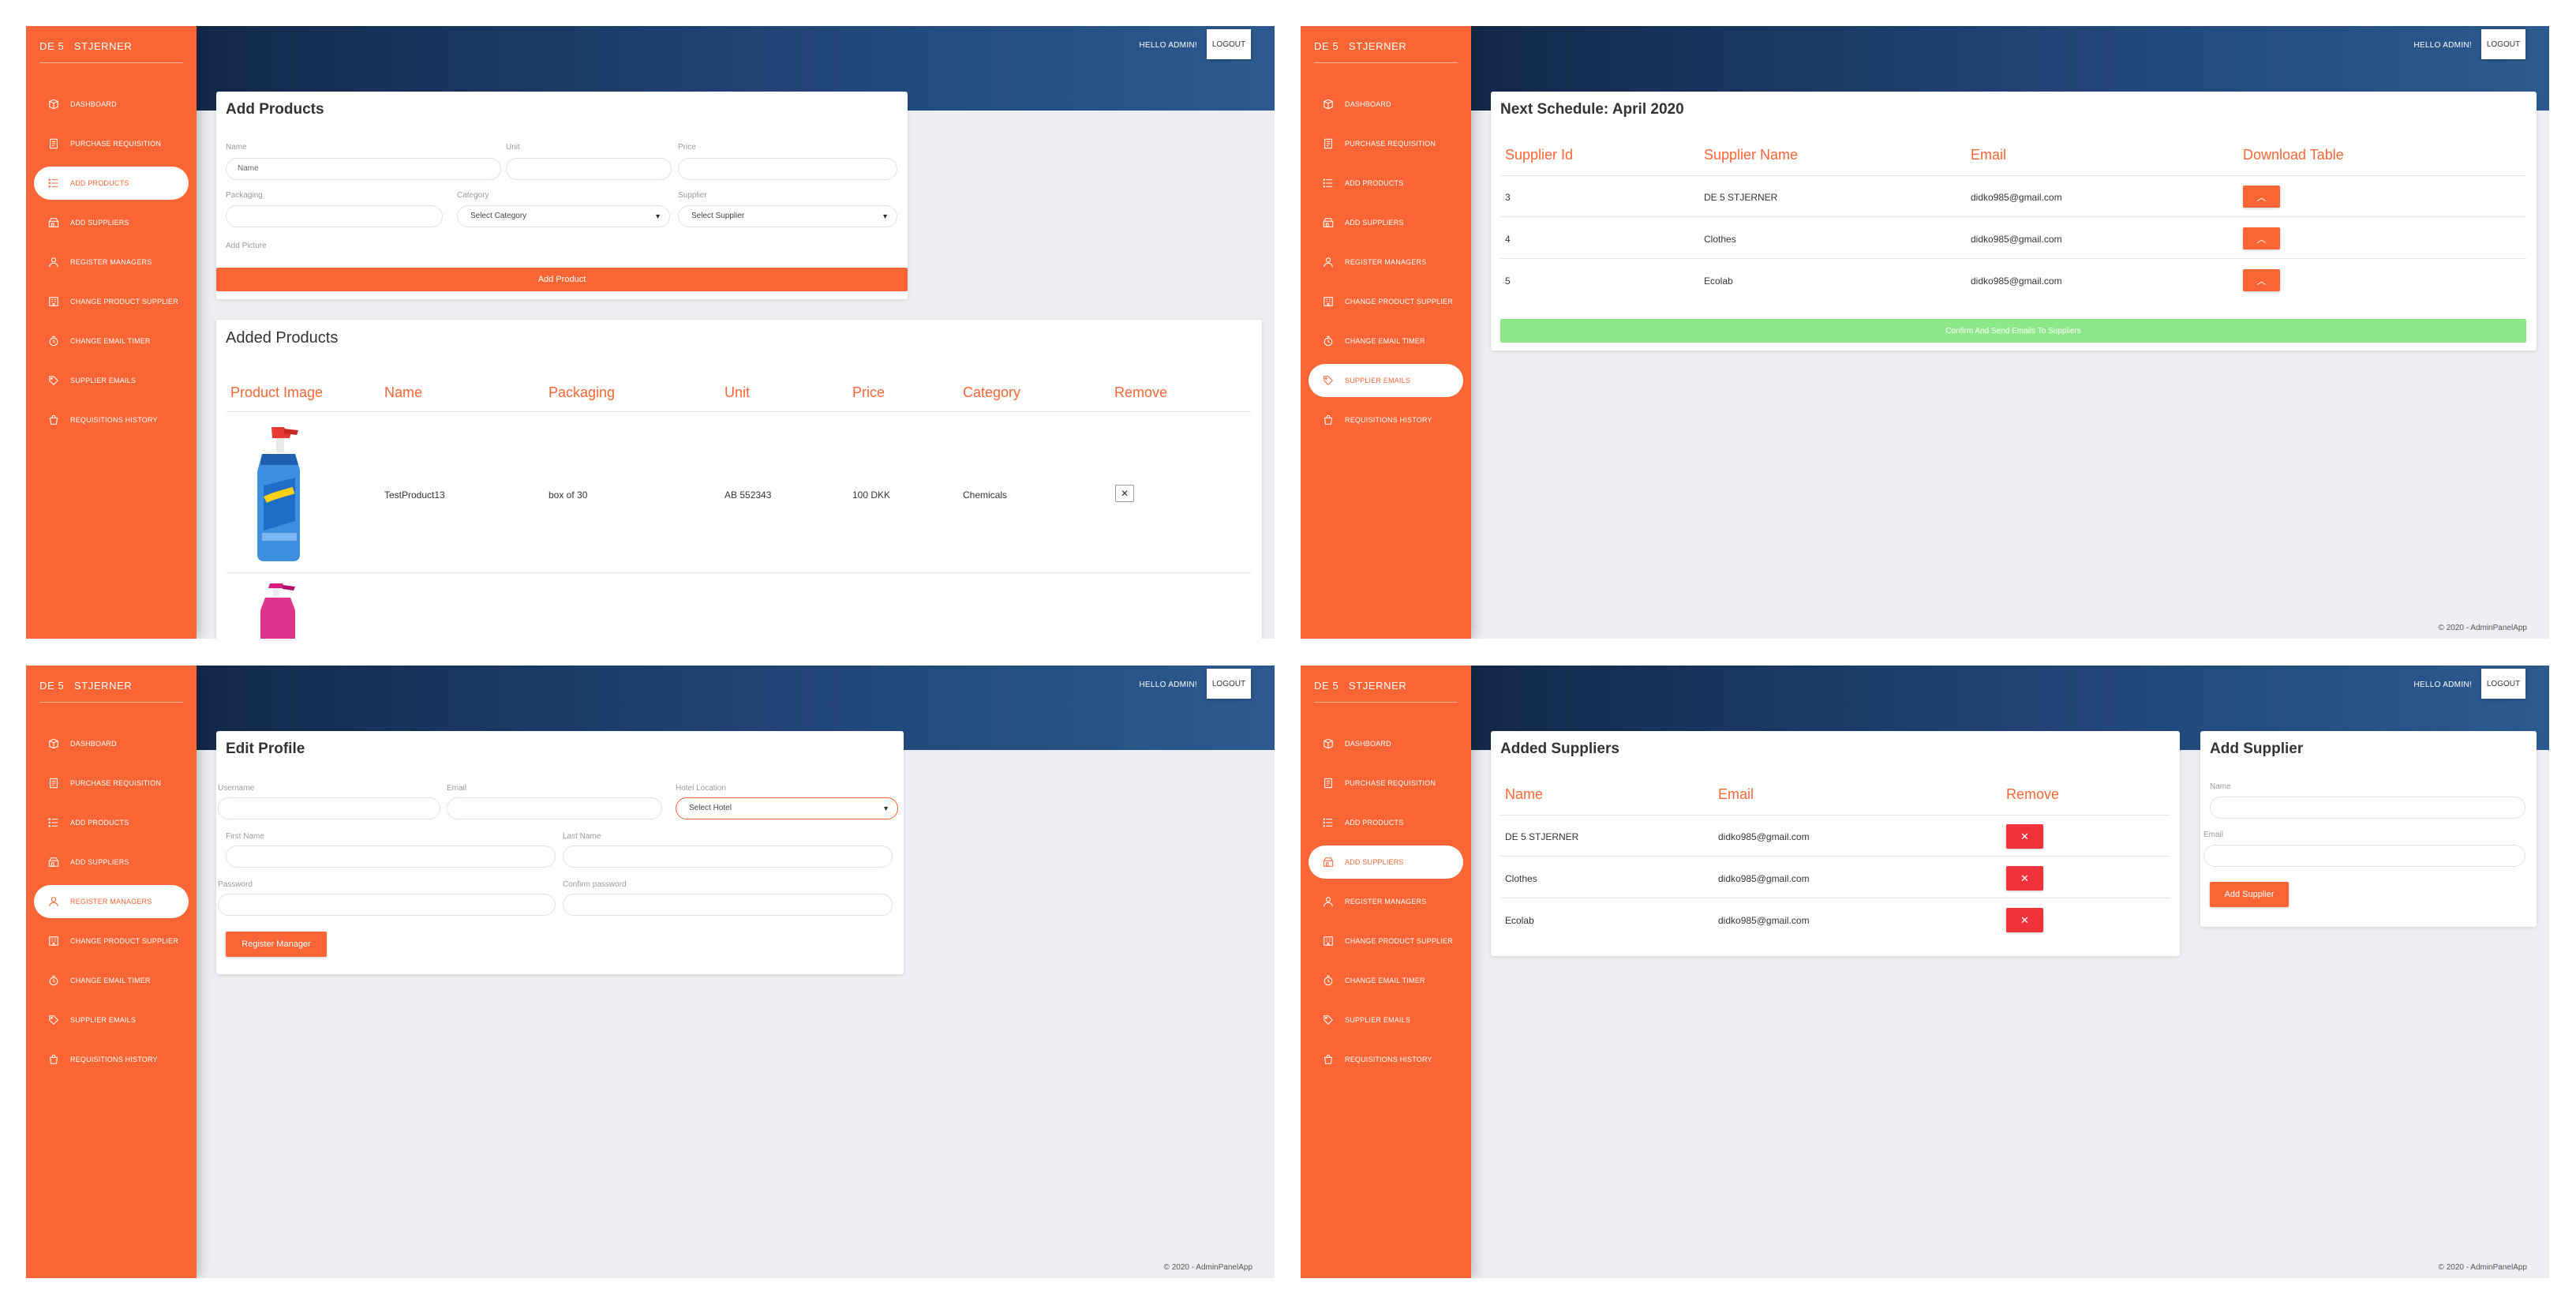 This screenshot has height=1305, width=2576. I want to click on confirm-password-input, so click(728, 905).